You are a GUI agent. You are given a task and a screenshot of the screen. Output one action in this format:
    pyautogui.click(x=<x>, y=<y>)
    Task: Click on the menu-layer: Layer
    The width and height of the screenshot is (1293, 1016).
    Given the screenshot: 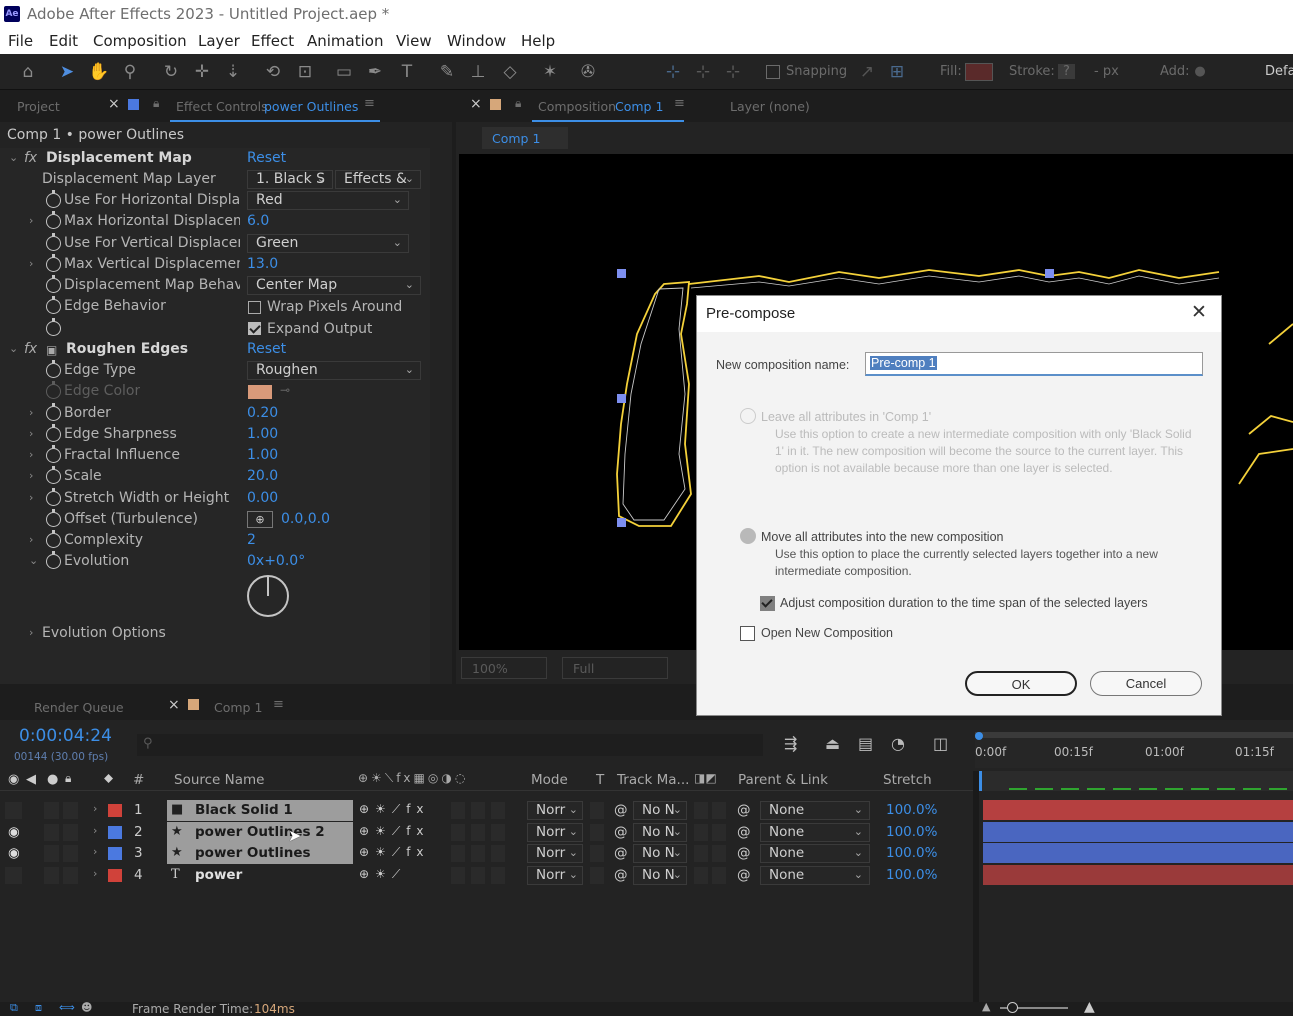 What is the action you would take?
    pyautogui.click(x=219, y=41)
    